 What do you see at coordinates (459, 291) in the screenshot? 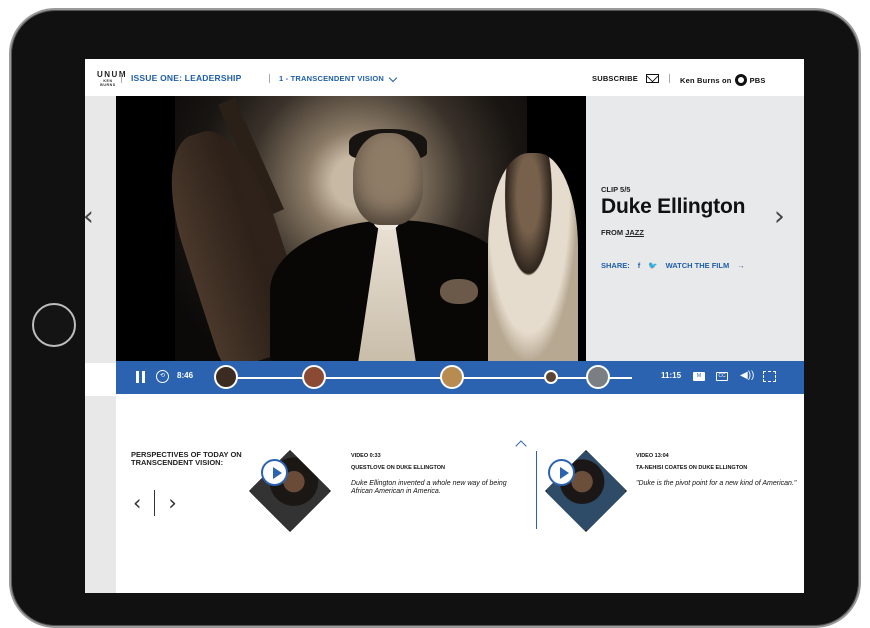
I see `hand` at bounding box center [459, 291].